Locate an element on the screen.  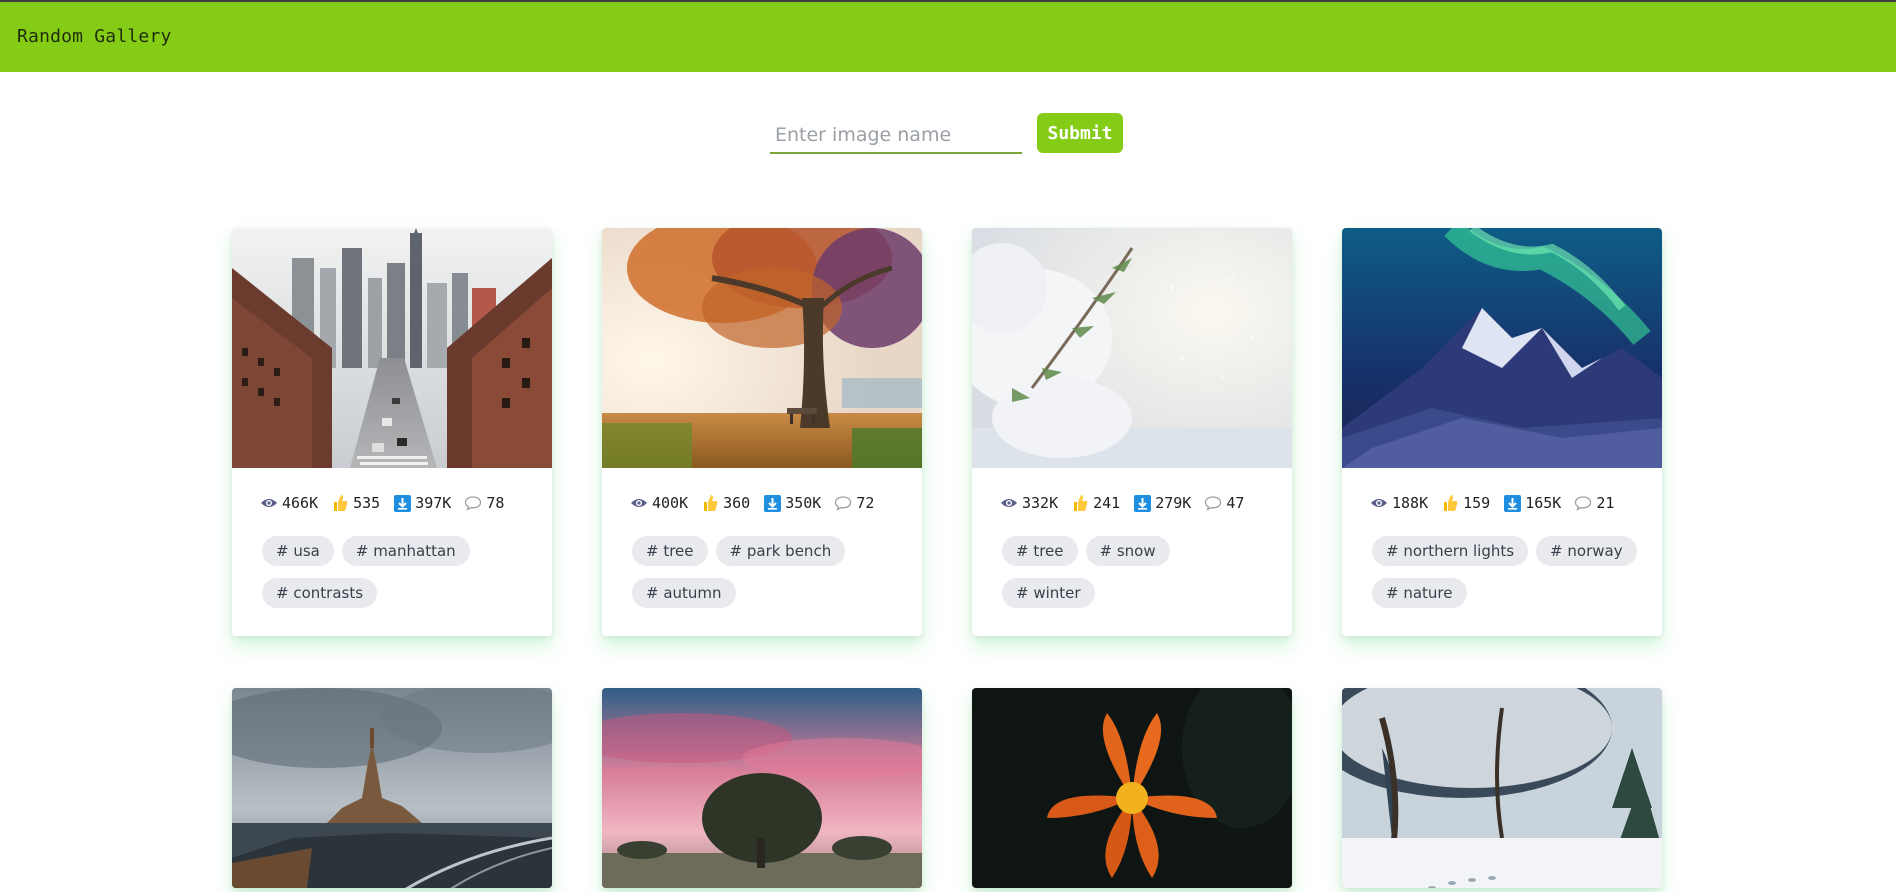
likes-count: 360 is located at coordinates (737, 503).